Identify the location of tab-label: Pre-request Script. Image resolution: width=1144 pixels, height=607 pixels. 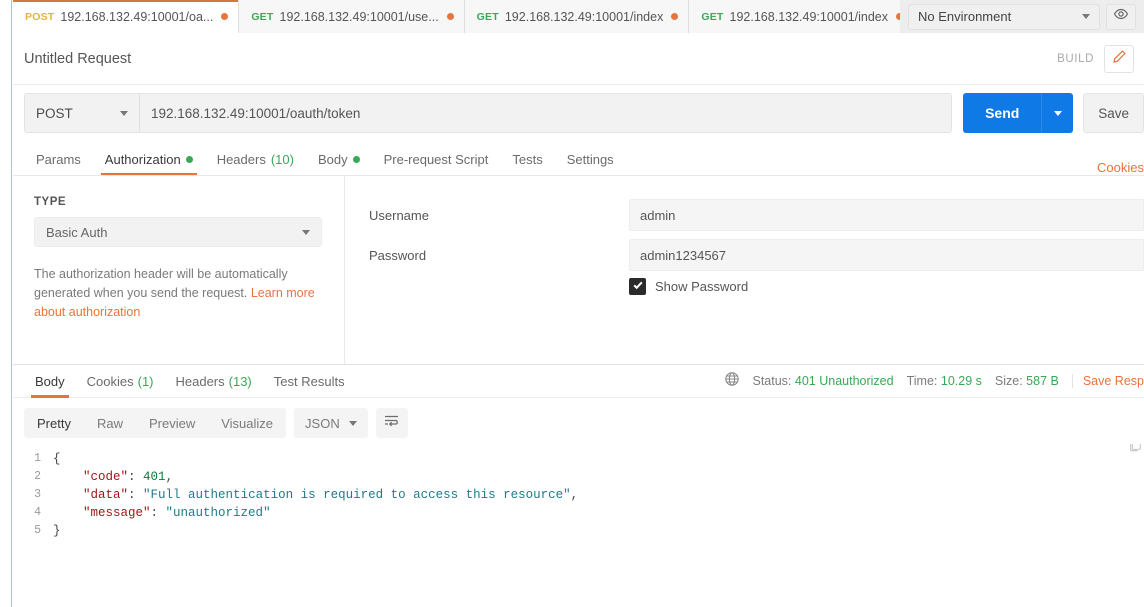
(436, 159).